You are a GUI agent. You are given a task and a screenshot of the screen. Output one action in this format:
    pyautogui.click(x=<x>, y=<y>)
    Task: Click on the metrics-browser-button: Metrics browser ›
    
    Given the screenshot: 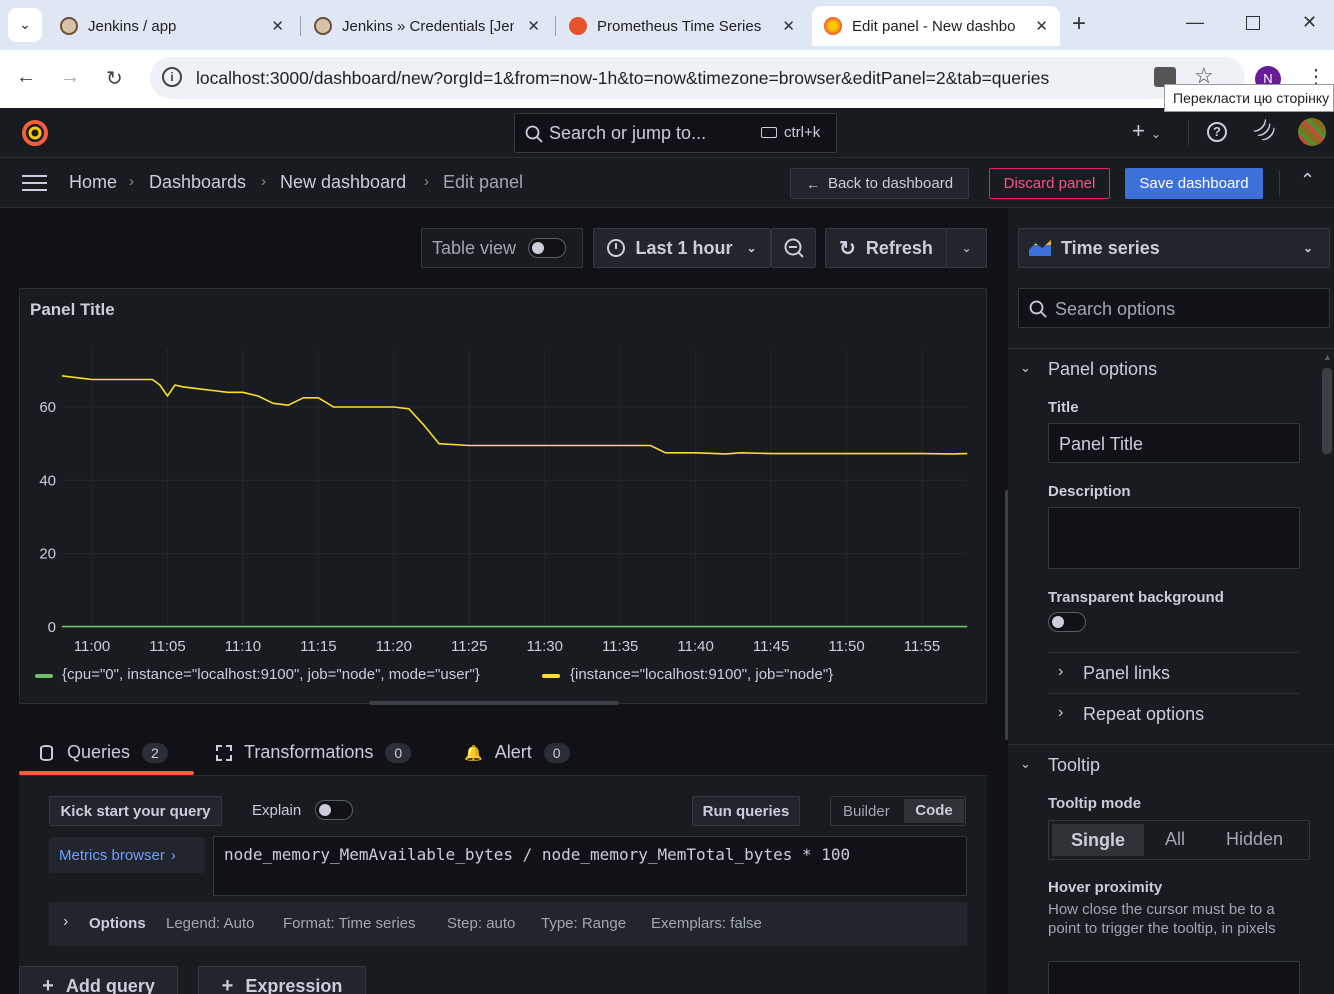 What is the action you would take?
    pyautogui.click(x=127, y=855)
    